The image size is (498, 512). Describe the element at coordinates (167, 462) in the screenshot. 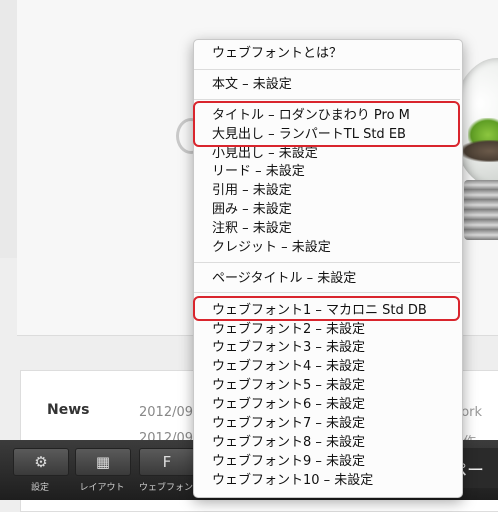

I see `font-f-icon: F` at that location.